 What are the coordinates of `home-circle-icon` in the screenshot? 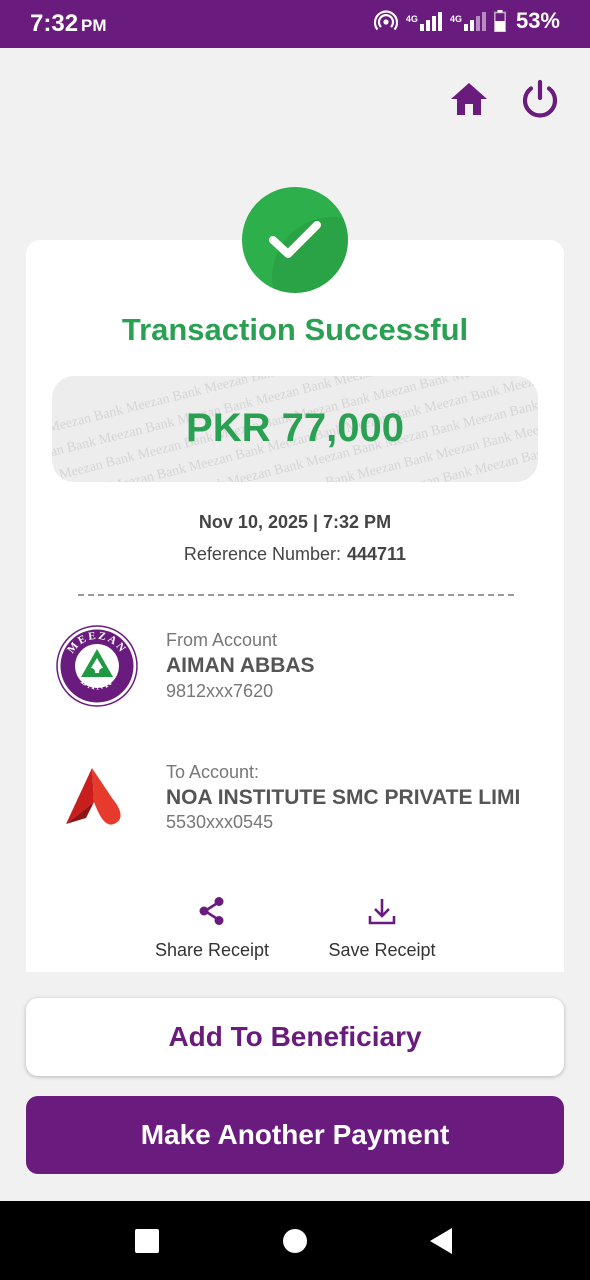 It's located at (295, 1241).